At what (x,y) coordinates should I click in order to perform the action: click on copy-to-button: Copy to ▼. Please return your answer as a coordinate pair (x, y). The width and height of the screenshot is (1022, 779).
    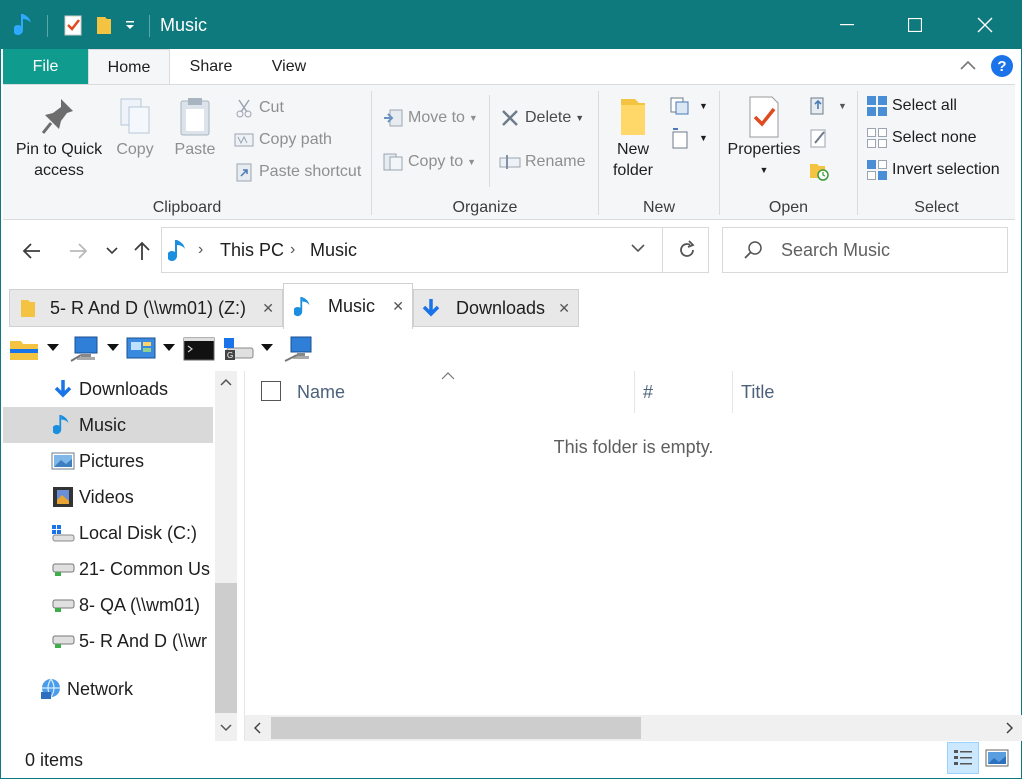
    Looking at the image, I should click on (429, 162).